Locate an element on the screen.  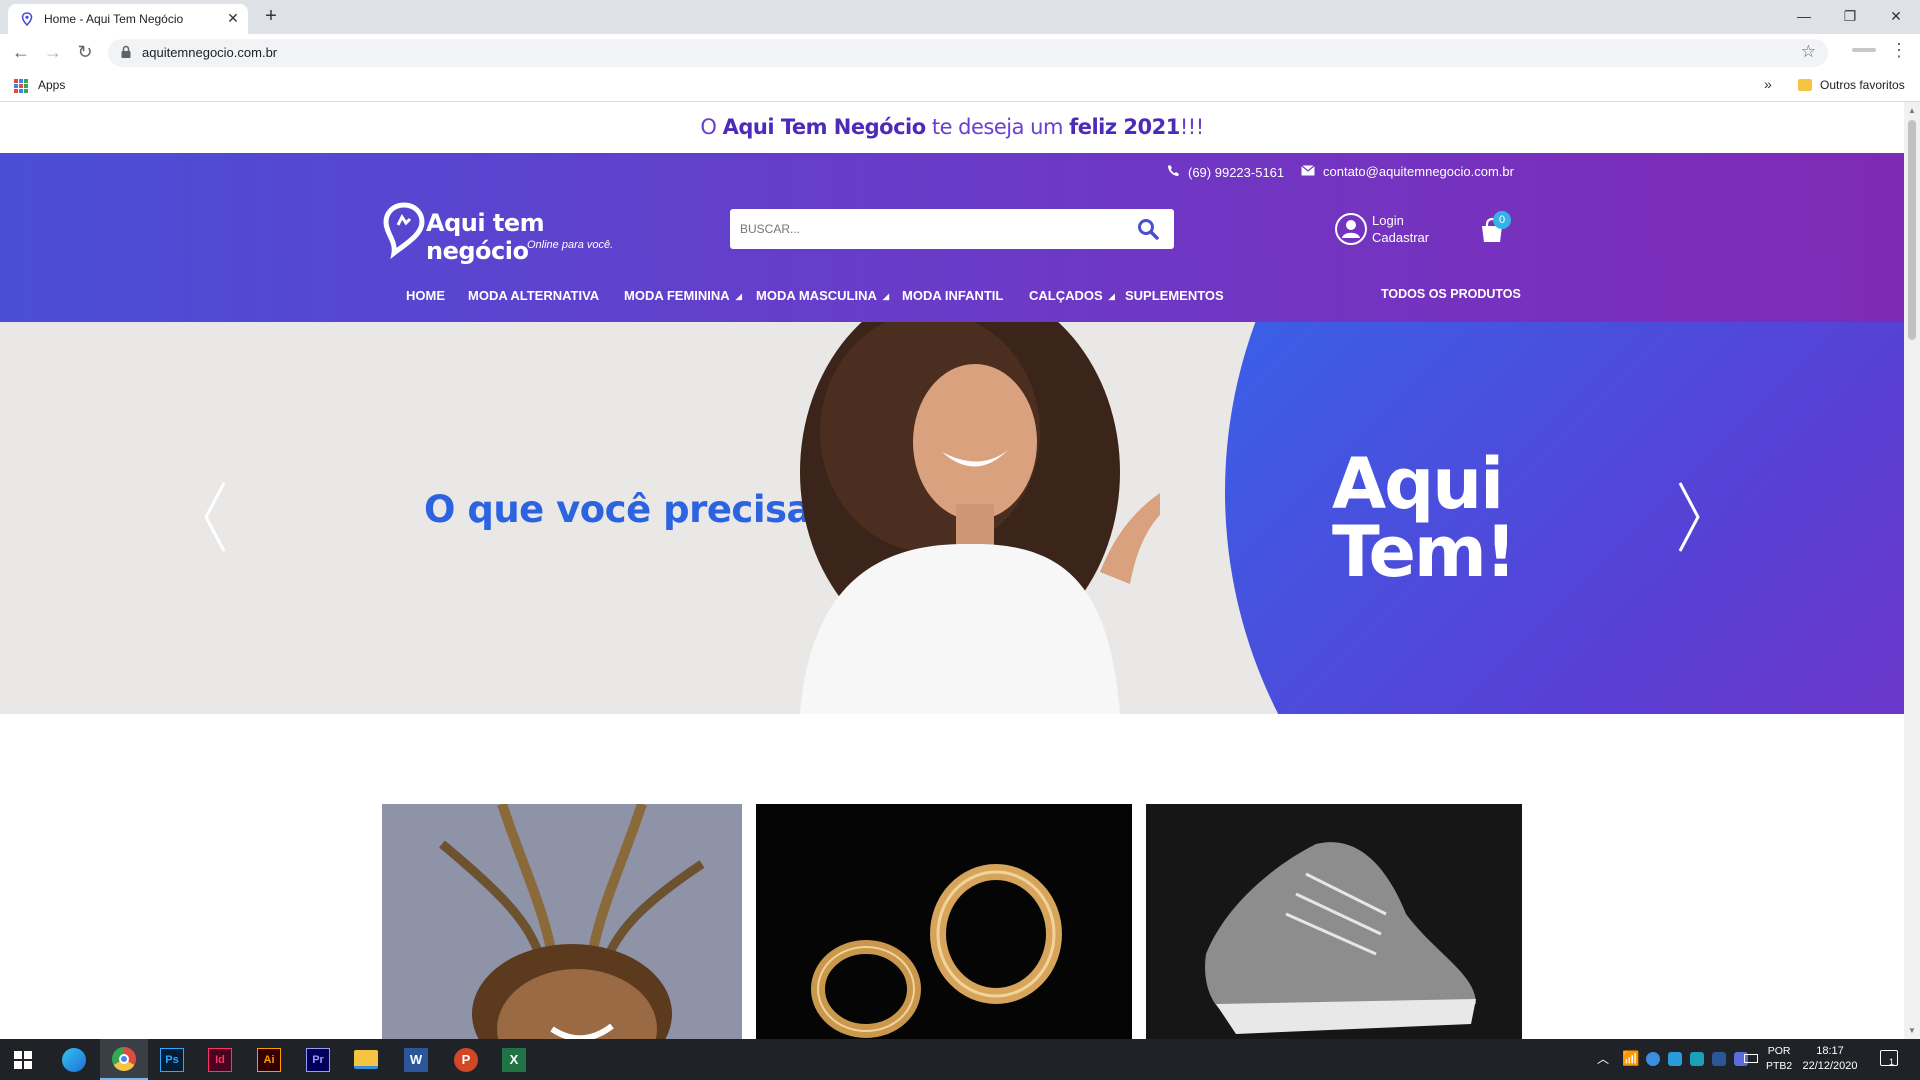
extension-icon is located at coordinates (1864, 50).